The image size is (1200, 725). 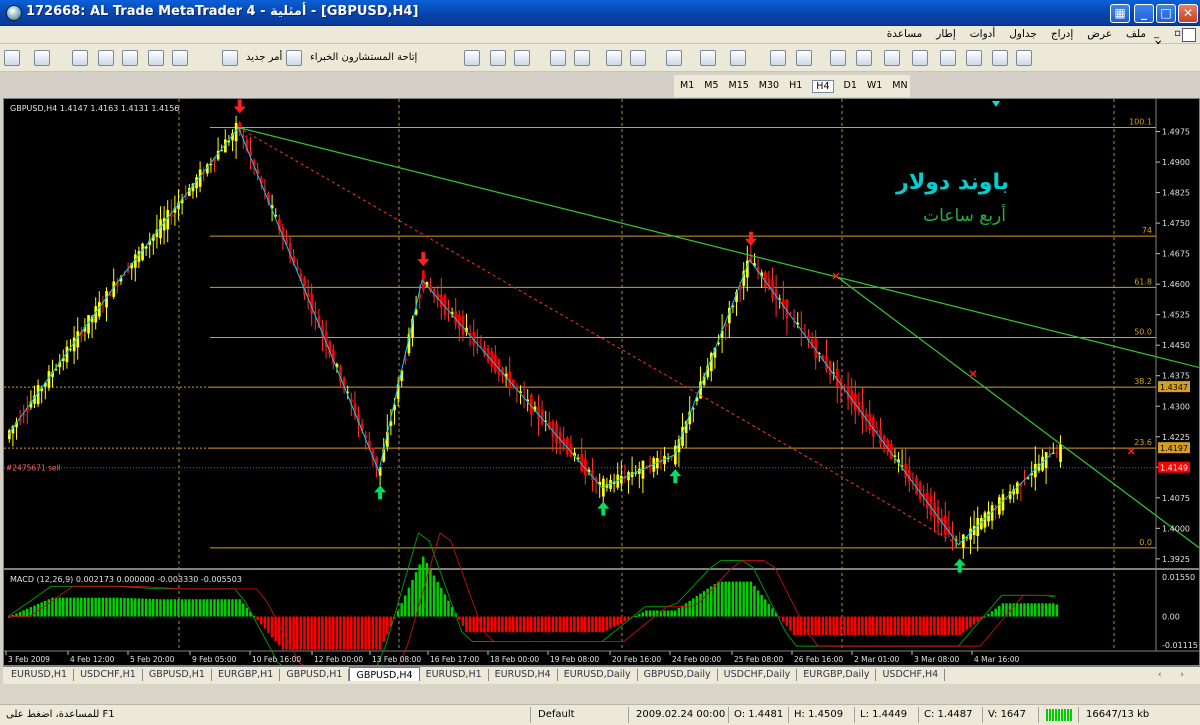 I want to click on close-button: ✕, so click(x=1188, y=13).